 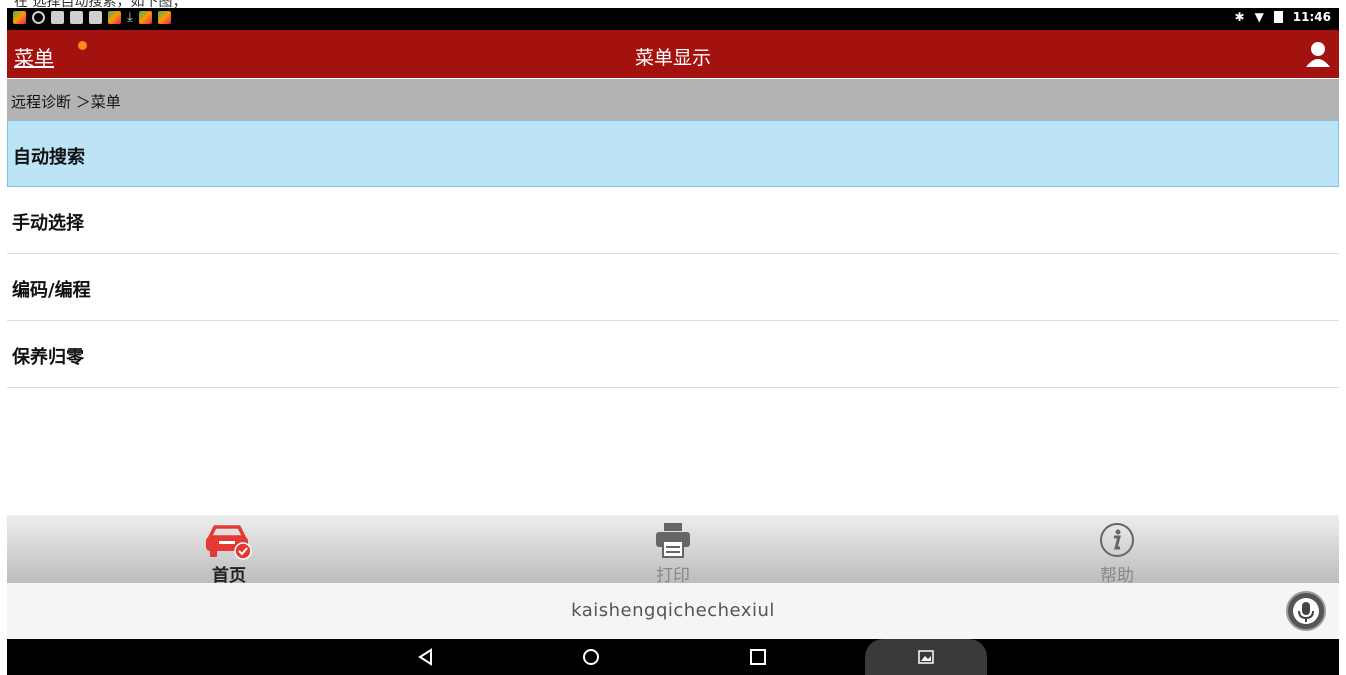 What do you see at coordinates (1259, 17) in the screenshot?
I see `wifi-icon: ▼` at bounding box center [1259, 17].